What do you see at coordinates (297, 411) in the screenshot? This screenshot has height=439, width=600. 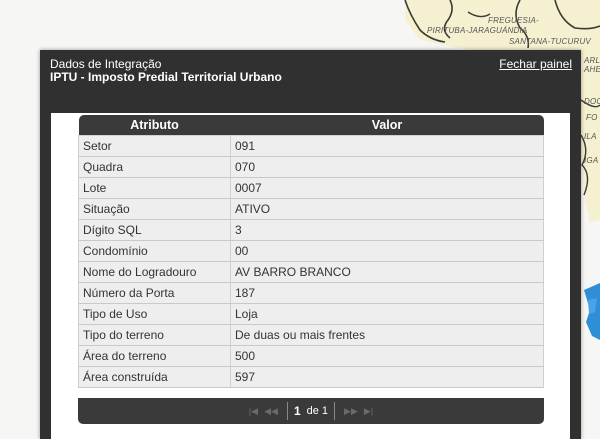 I see `current-page-number: 1` at bounding box center [297, 411].